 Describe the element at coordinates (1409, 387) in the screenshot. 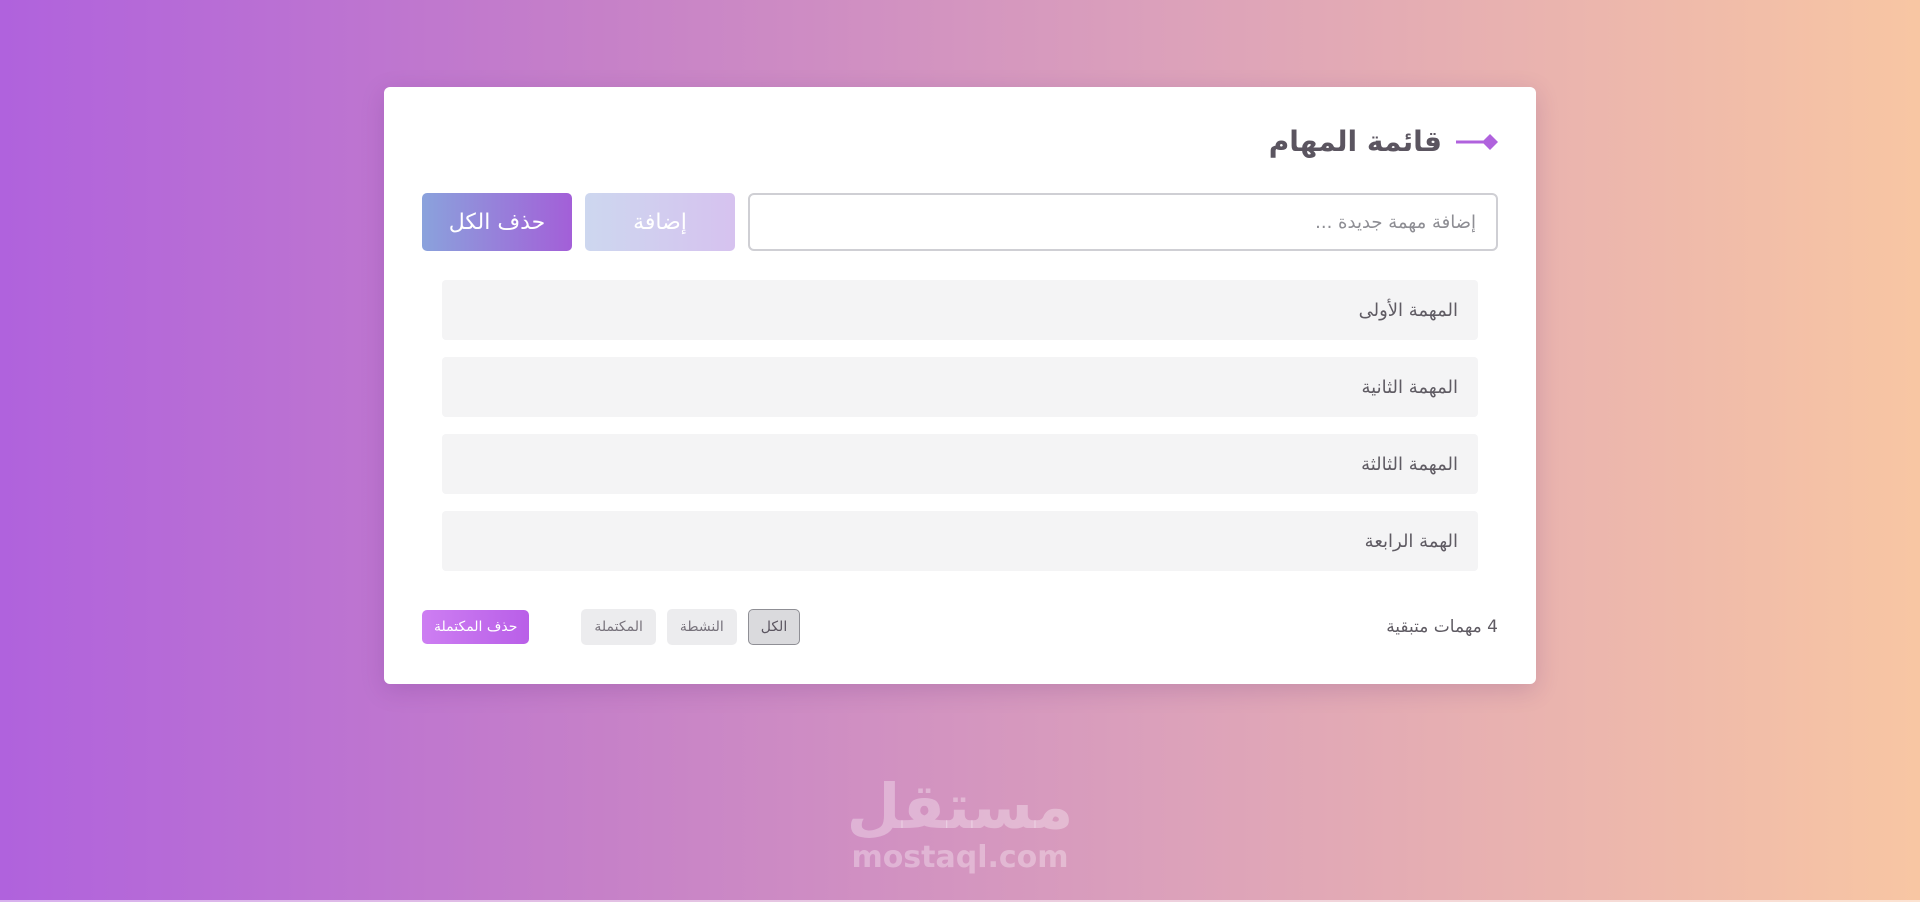

I see `task-label: المهمة الثانية` at that location.